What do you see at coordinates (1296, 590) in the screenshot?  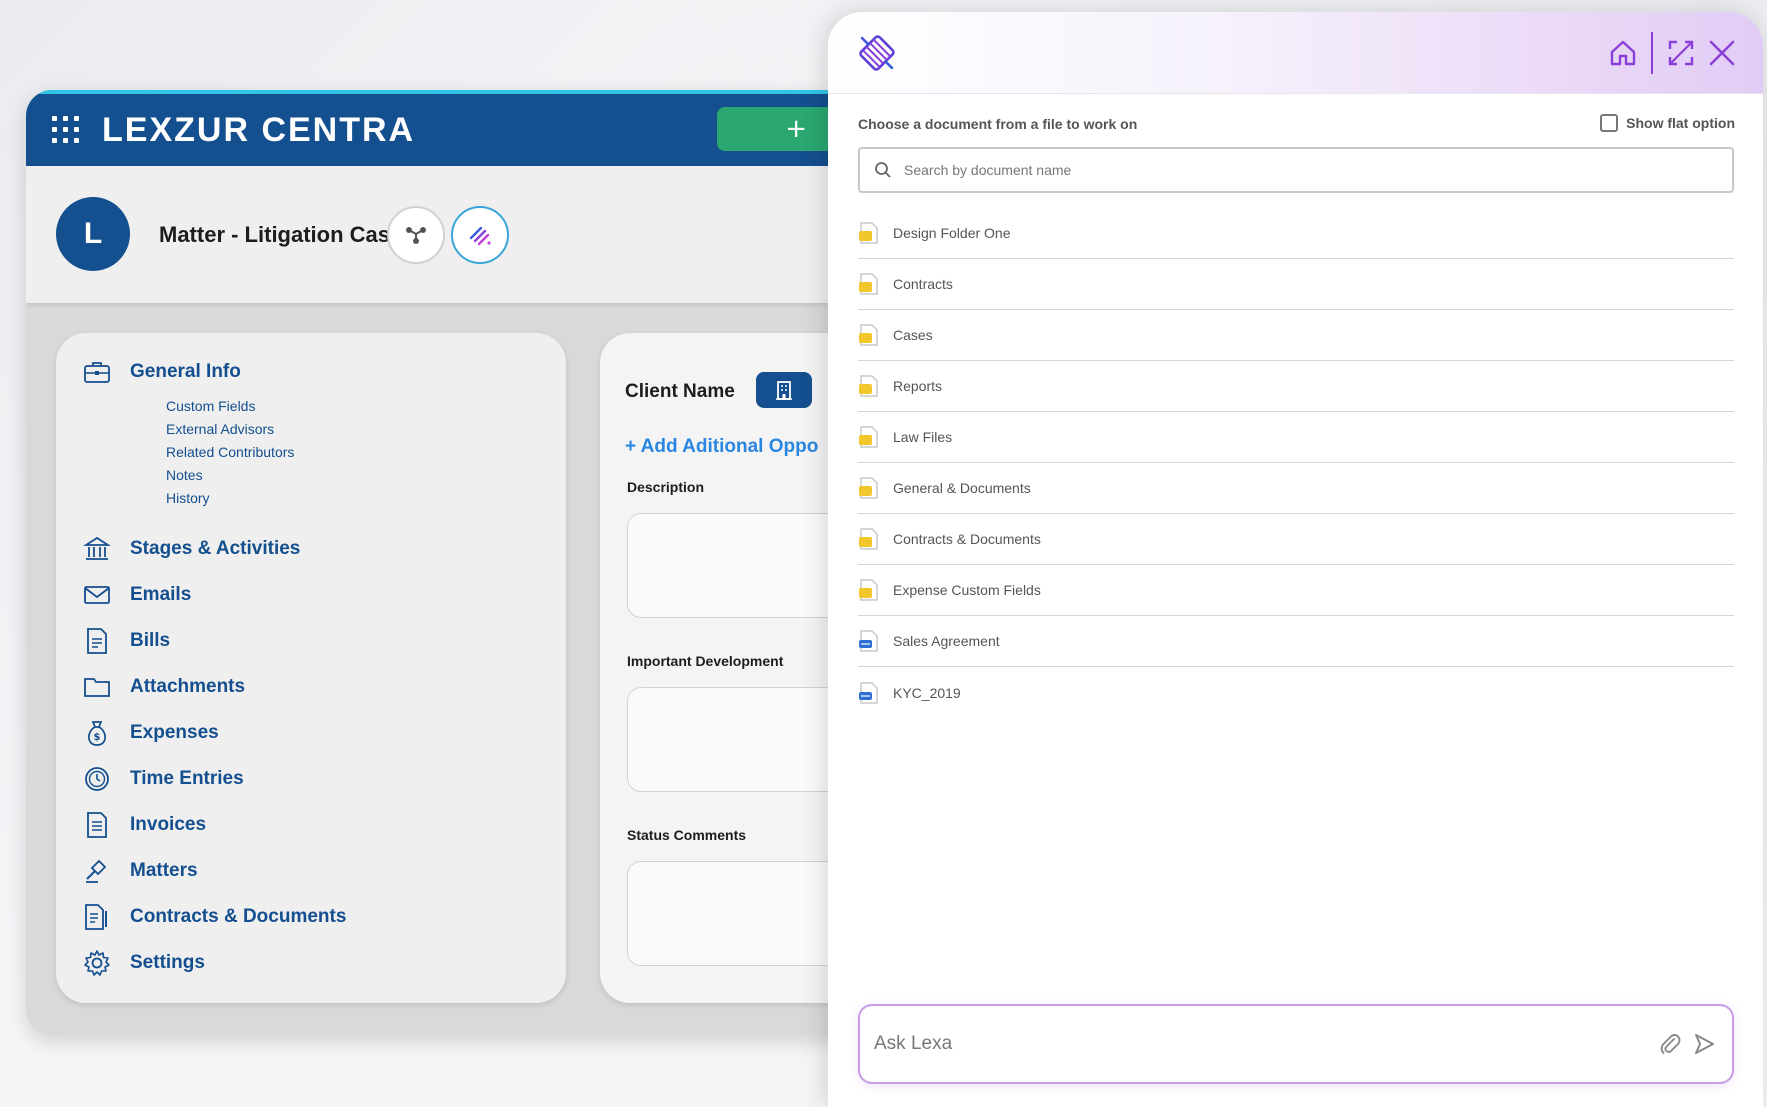 I see `list-item: Expense Custom Fields` at bounding box center [1296, 590].